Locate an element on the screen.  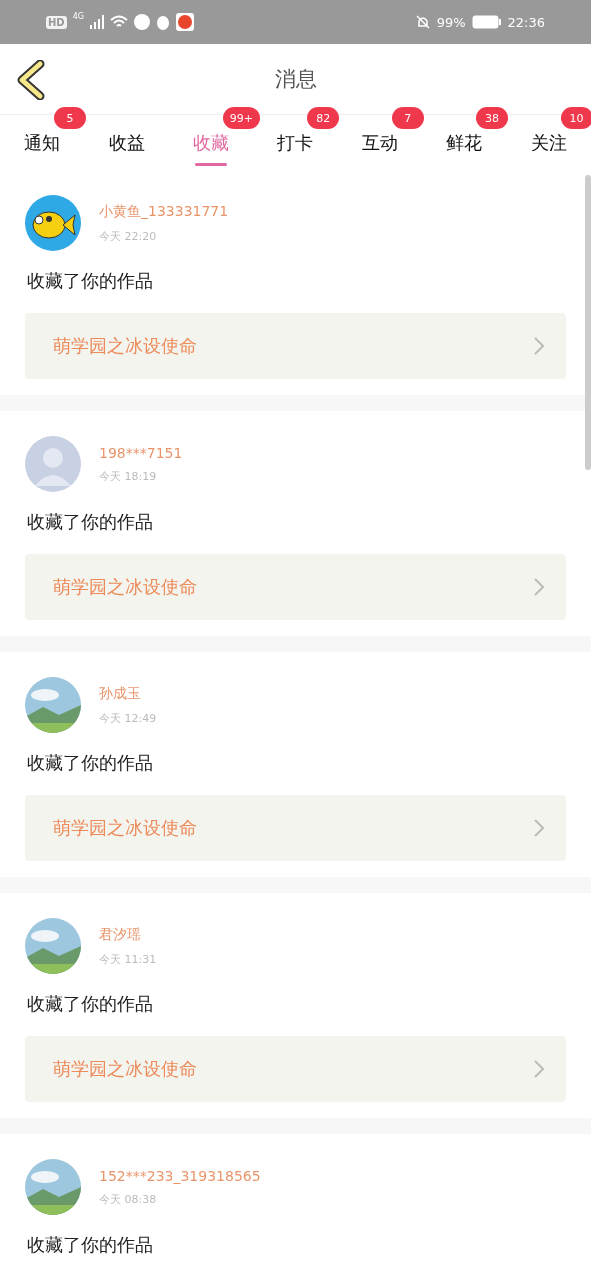
message-time: 今天 18:19 is located at coordinates (128, 476).